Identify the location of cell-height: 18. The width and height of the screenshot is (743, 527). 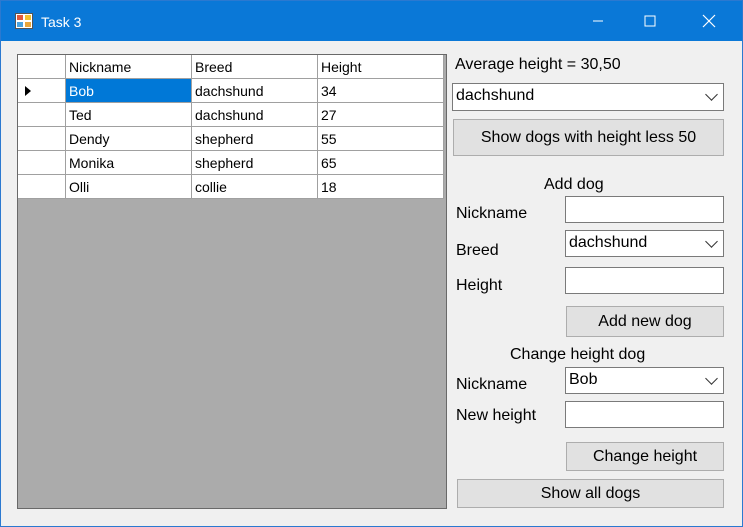
(380, 186).